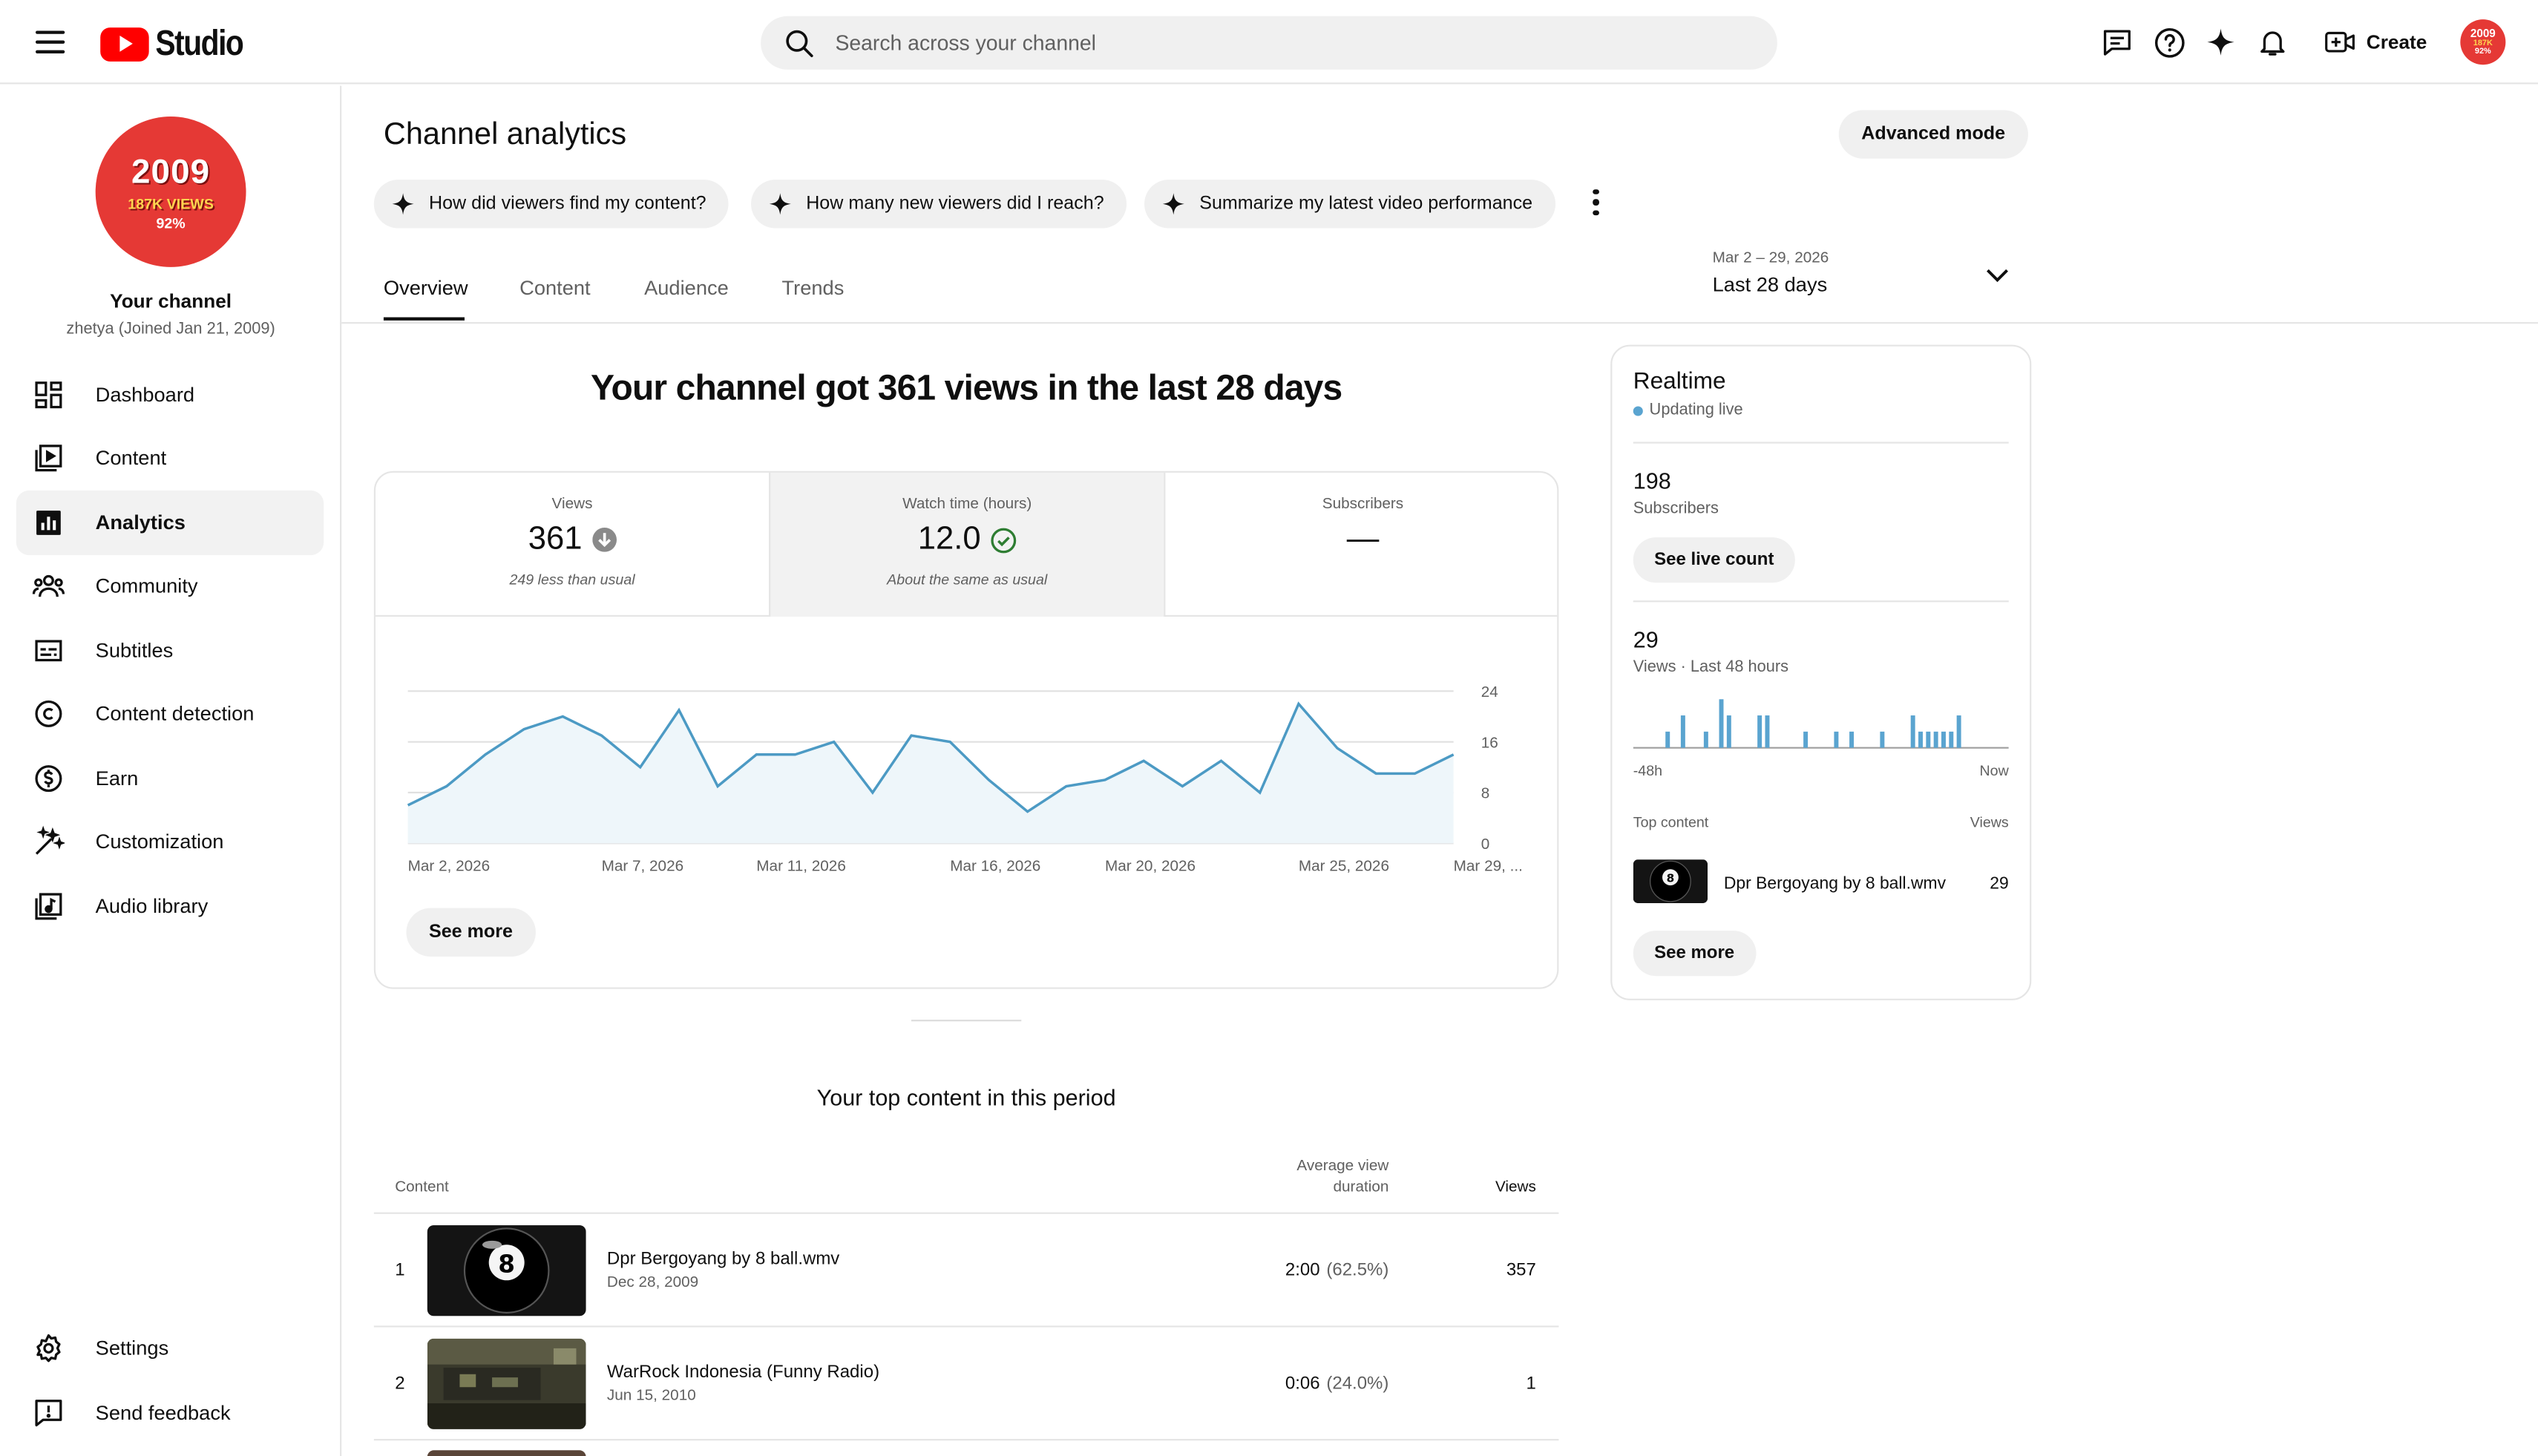 Image resolution: width=2538 pixels, height=1456 pixels. I want to click on account-avatar: 2009 187K 92%, so click(2483, 42).